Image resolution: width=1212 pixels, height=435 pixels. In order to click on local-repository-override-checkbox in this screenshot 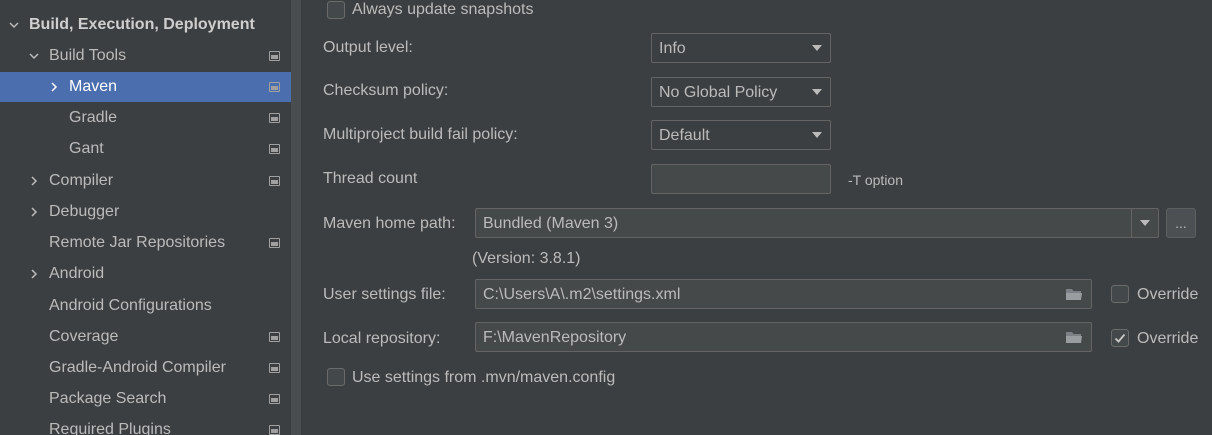, I will do `click(1120, 338)`.